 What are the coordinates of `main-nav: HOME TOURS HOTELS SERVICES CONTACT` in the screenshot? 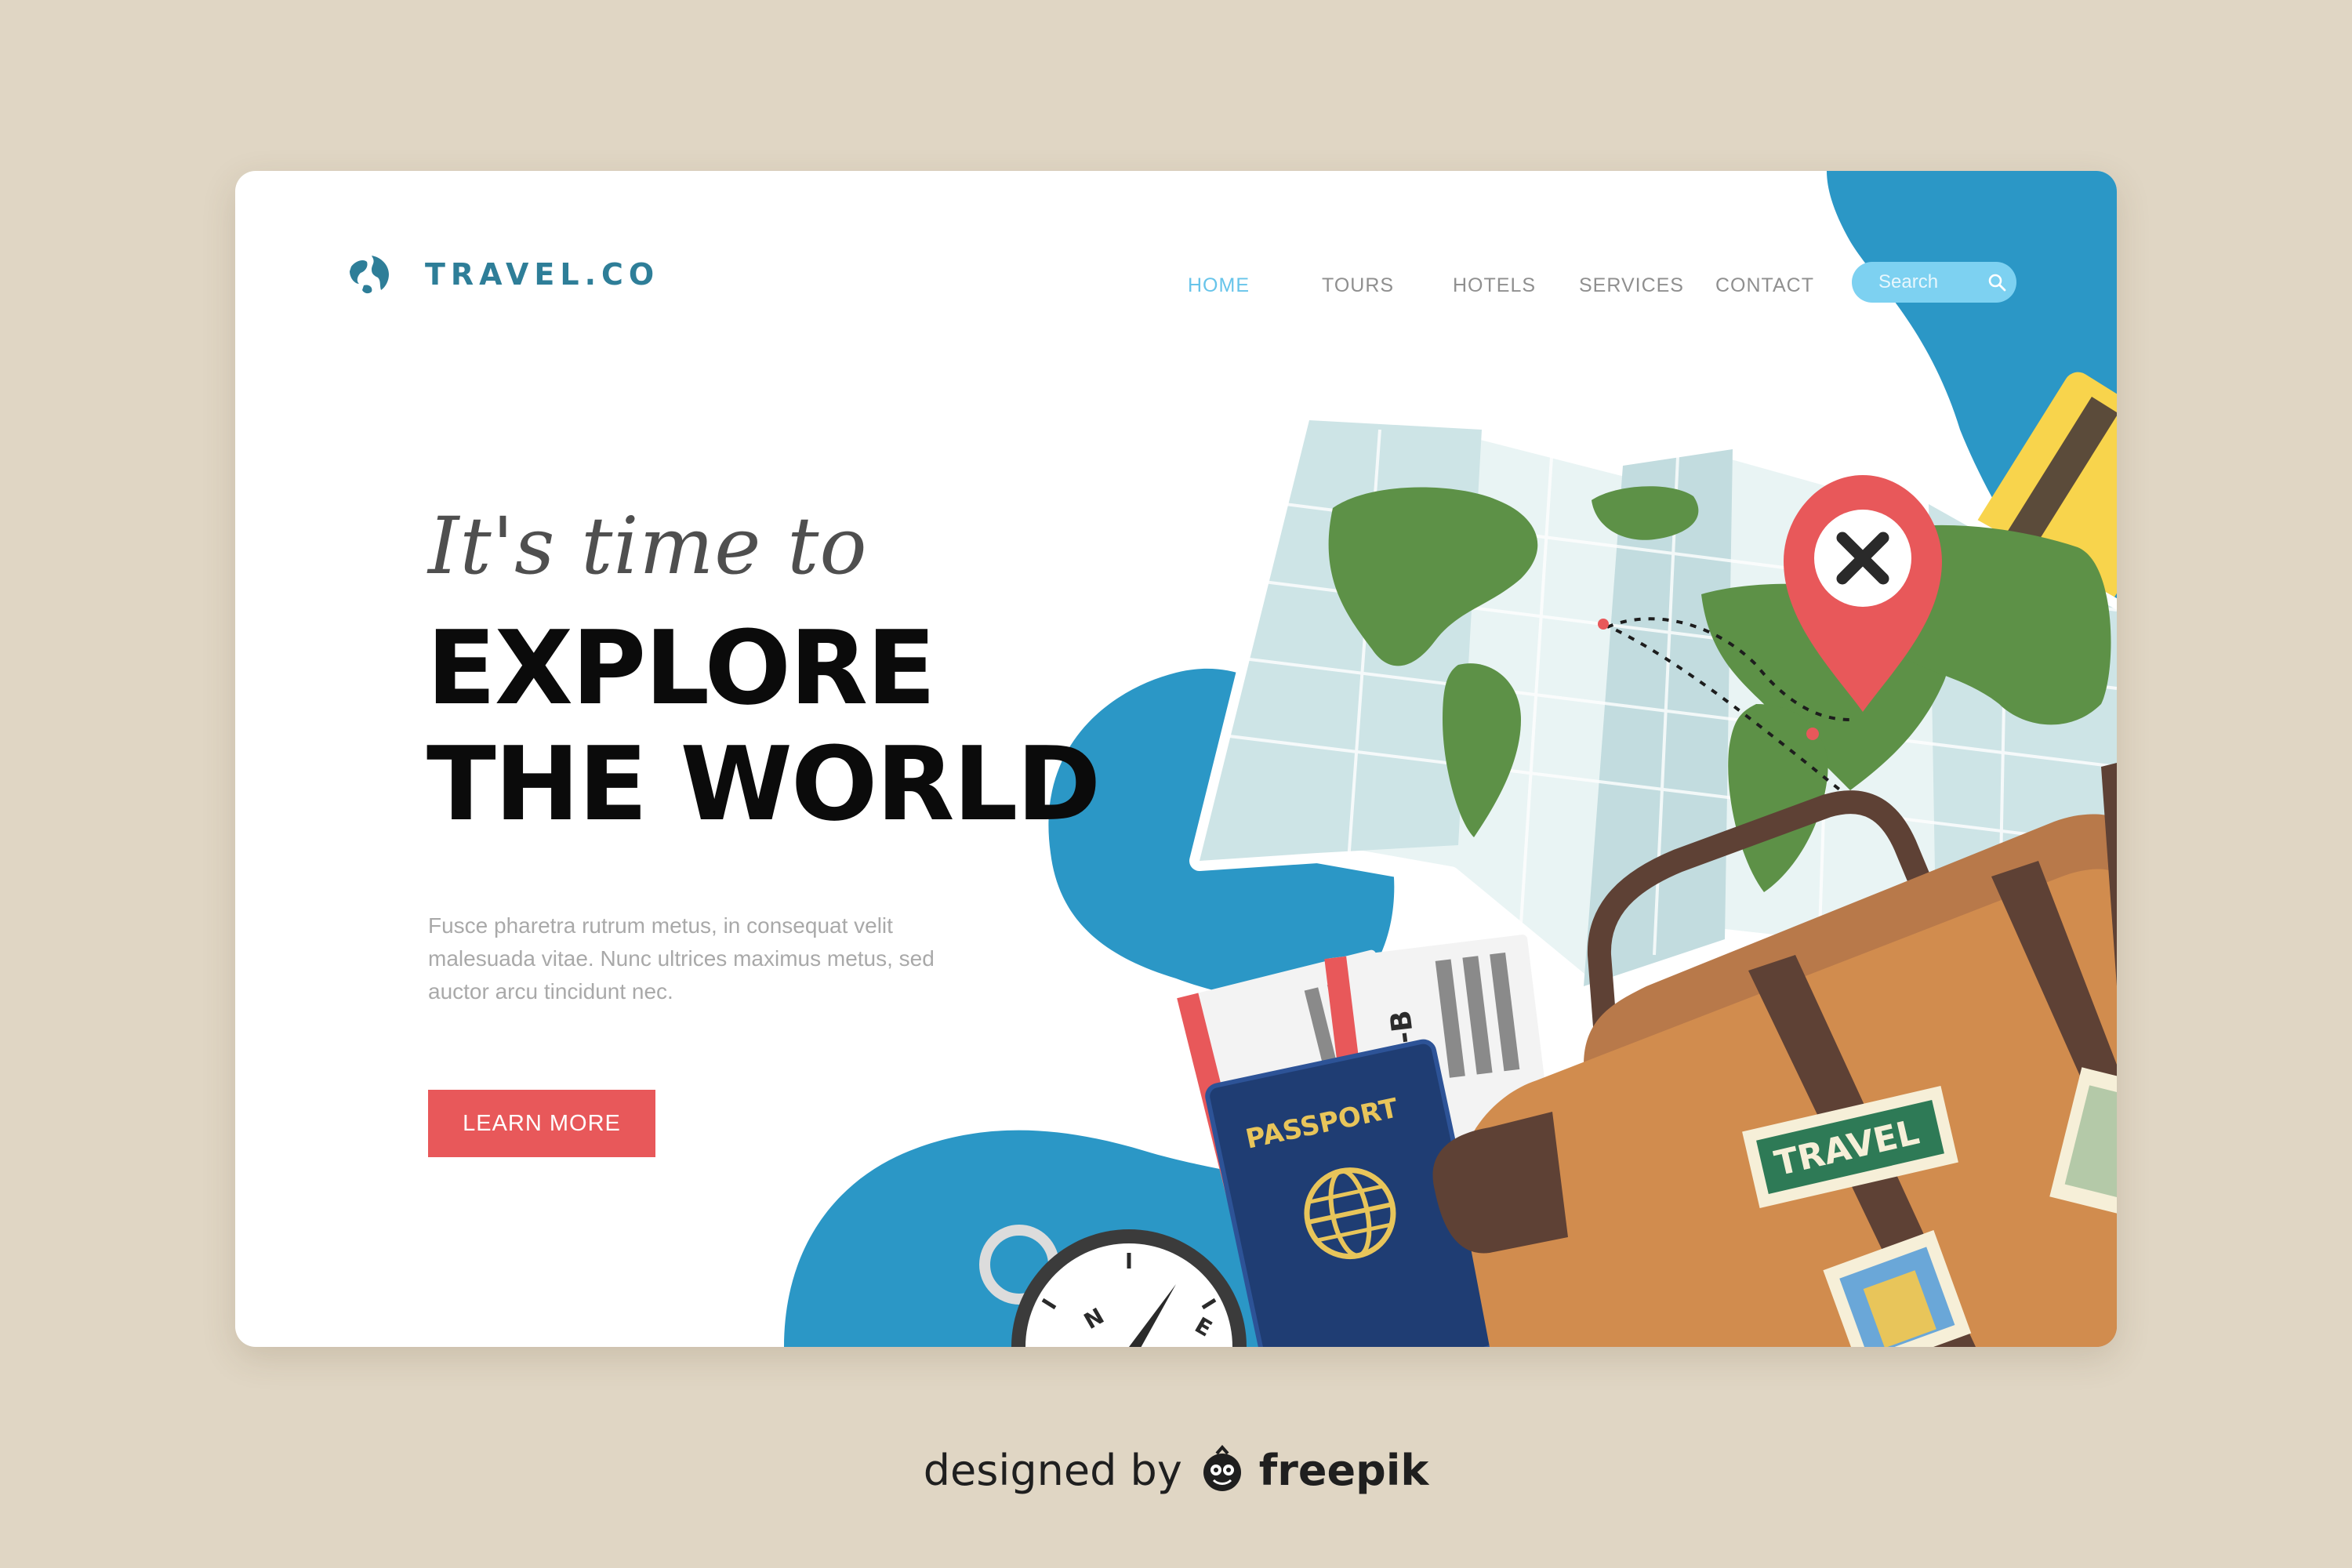 It's located at (1176, 297).